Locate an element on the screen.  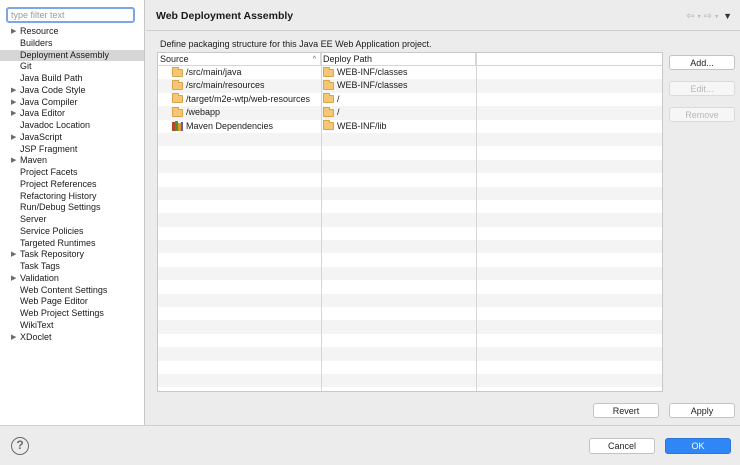
tree-item-label: Java Compiler is located at coordinates (49, 101).